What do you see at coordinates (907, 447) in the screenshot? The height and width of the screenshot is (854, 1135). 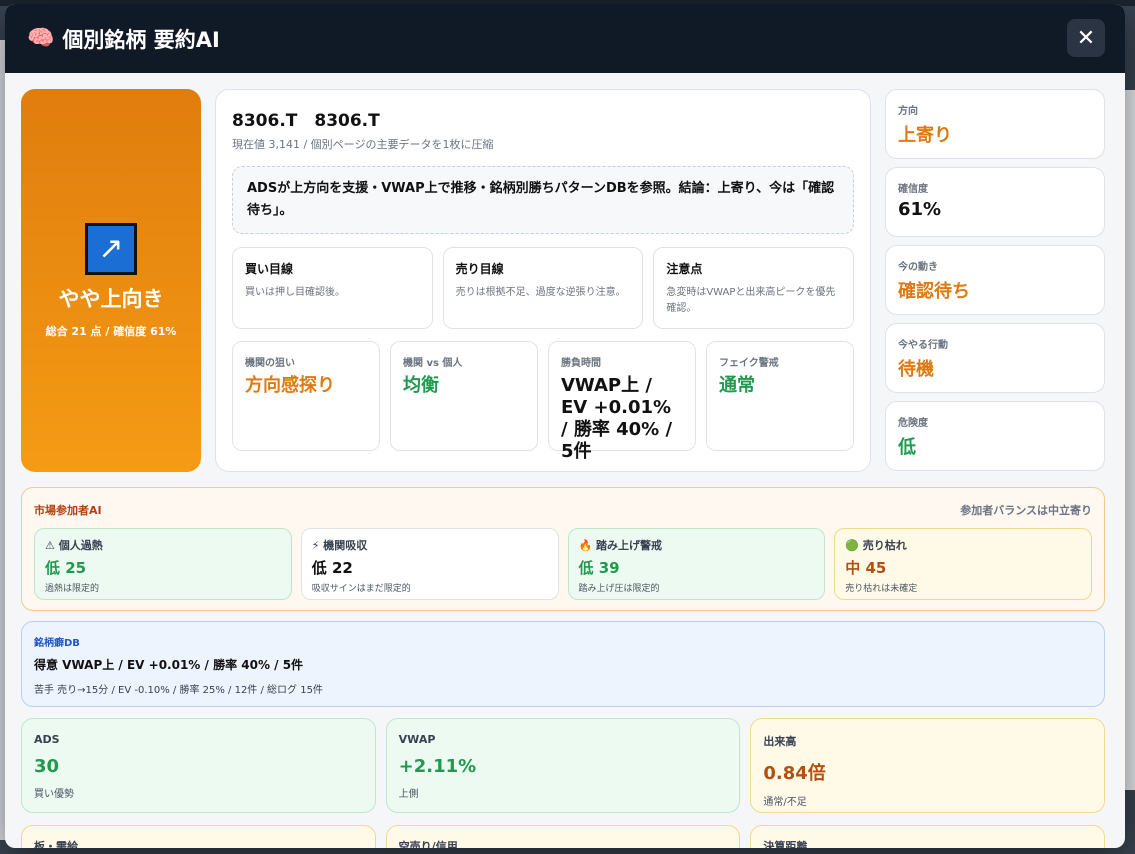 I see `side-value: 低` at bounding box center [907, 447].